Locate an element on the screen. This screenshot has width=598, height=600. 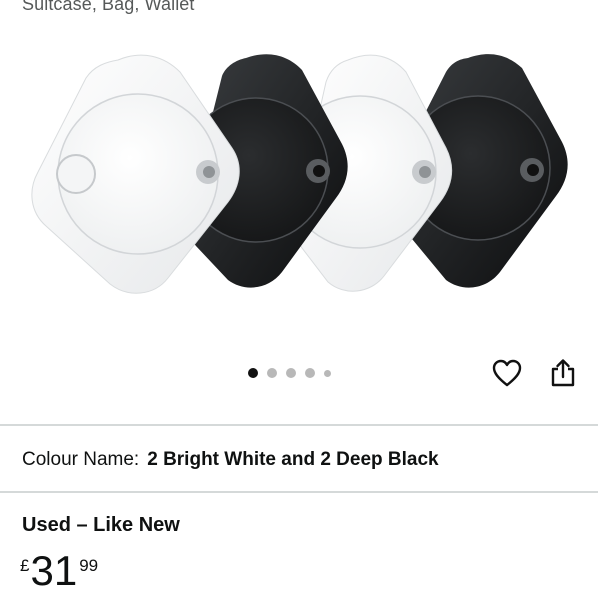
heart-icon is located at coordinates (507, 375).